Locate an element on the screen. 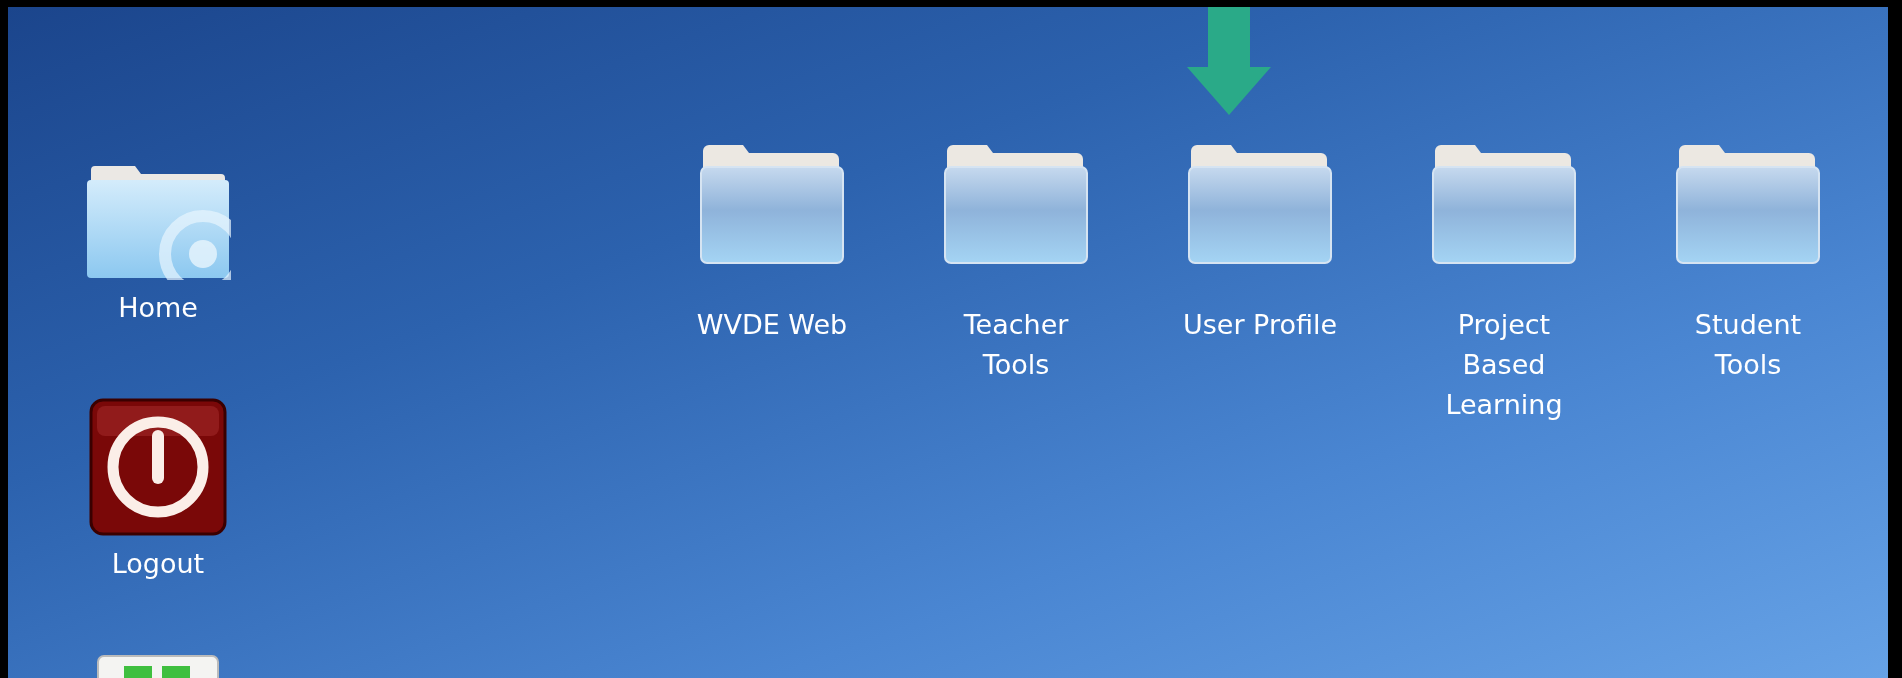  folder-shortcut: WVDE Web is located at coordinates (772, 244).